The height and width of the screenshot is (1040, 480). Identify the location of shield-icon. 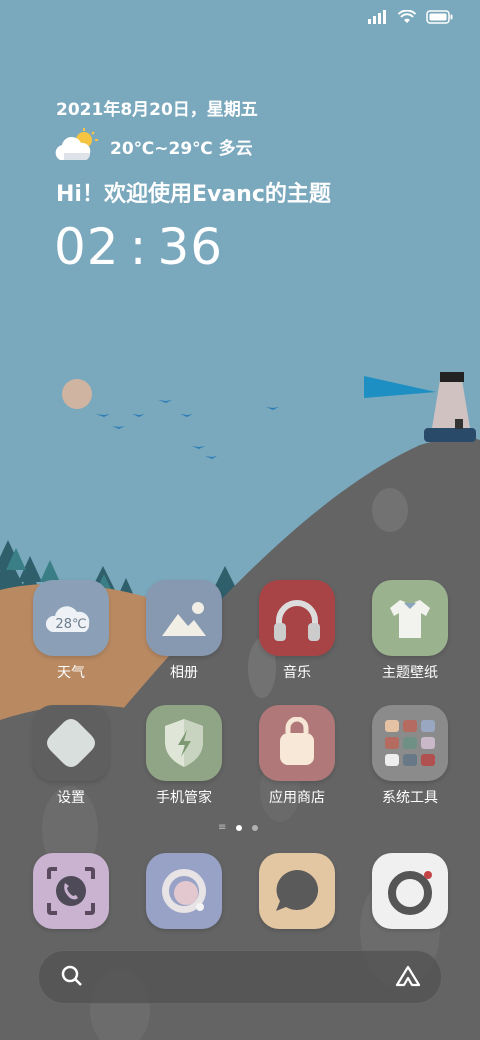
(184, 743).